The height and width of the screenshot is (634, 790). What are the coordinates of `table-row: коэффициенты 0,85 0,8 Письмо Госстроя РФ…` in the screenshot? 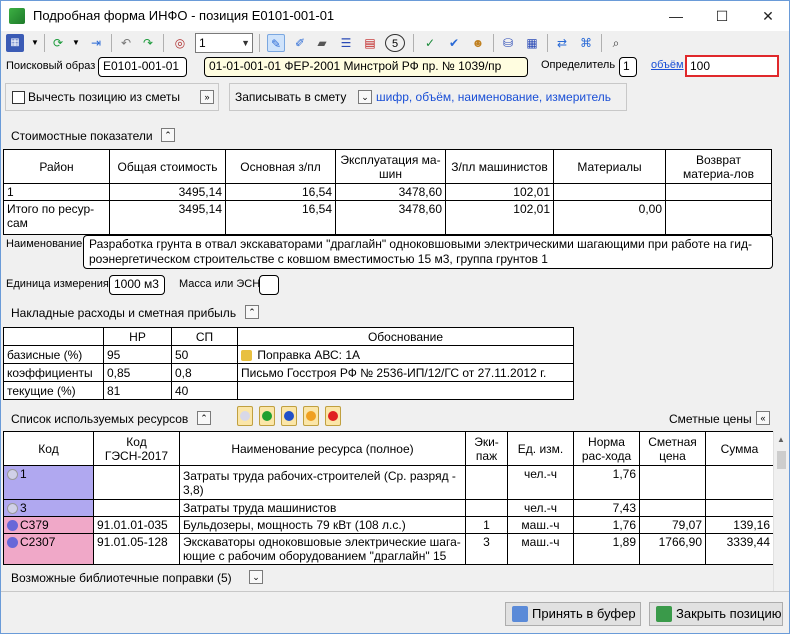 It's located at (288, 372).